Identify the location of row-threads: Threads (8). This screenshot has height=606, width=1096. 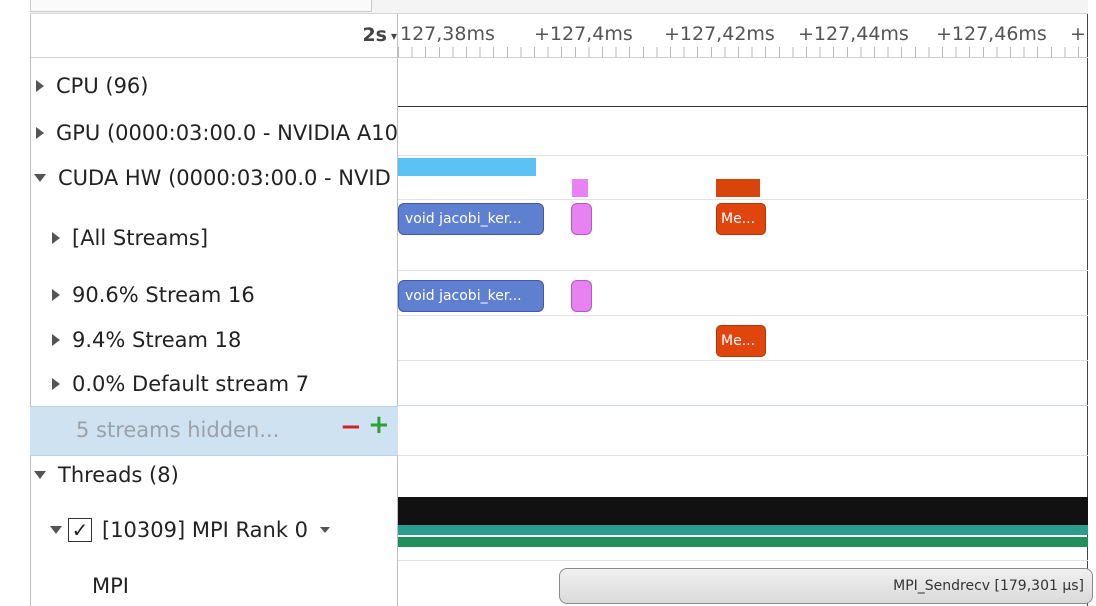
(204, 475).